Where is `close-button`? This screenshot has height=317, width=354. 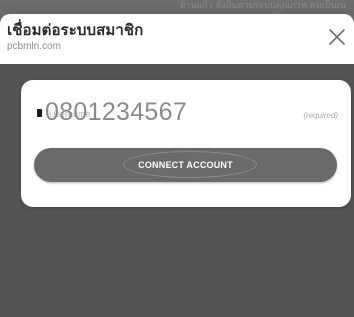 close-button is located at coordinates (337, 37).